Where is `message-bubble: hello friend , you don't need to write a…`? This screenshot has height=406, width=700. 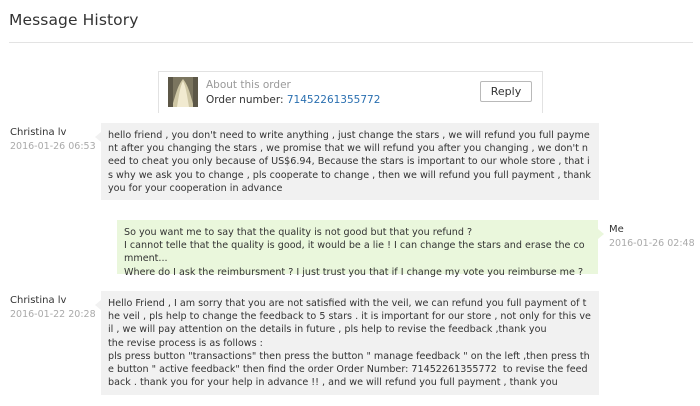
message-bubble: hello friend , you don't need to write a… is located at coordinates (347, 161).